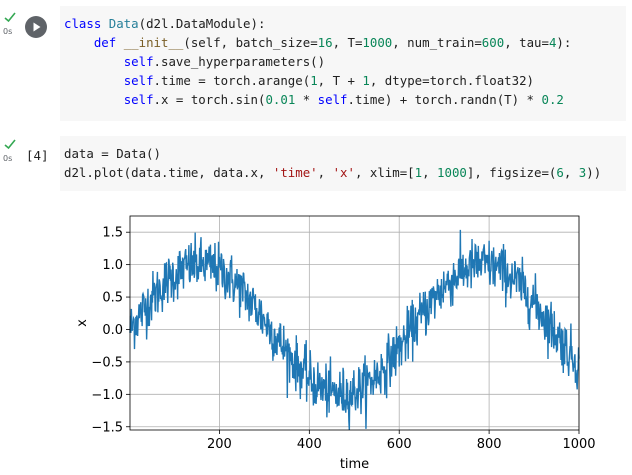 The height and width of the screenshot is (475, 632). What do you see at coordinates (309, 444) in the screenshot?
I see `x-tick-label: 400` at bounding box center [309, 444].